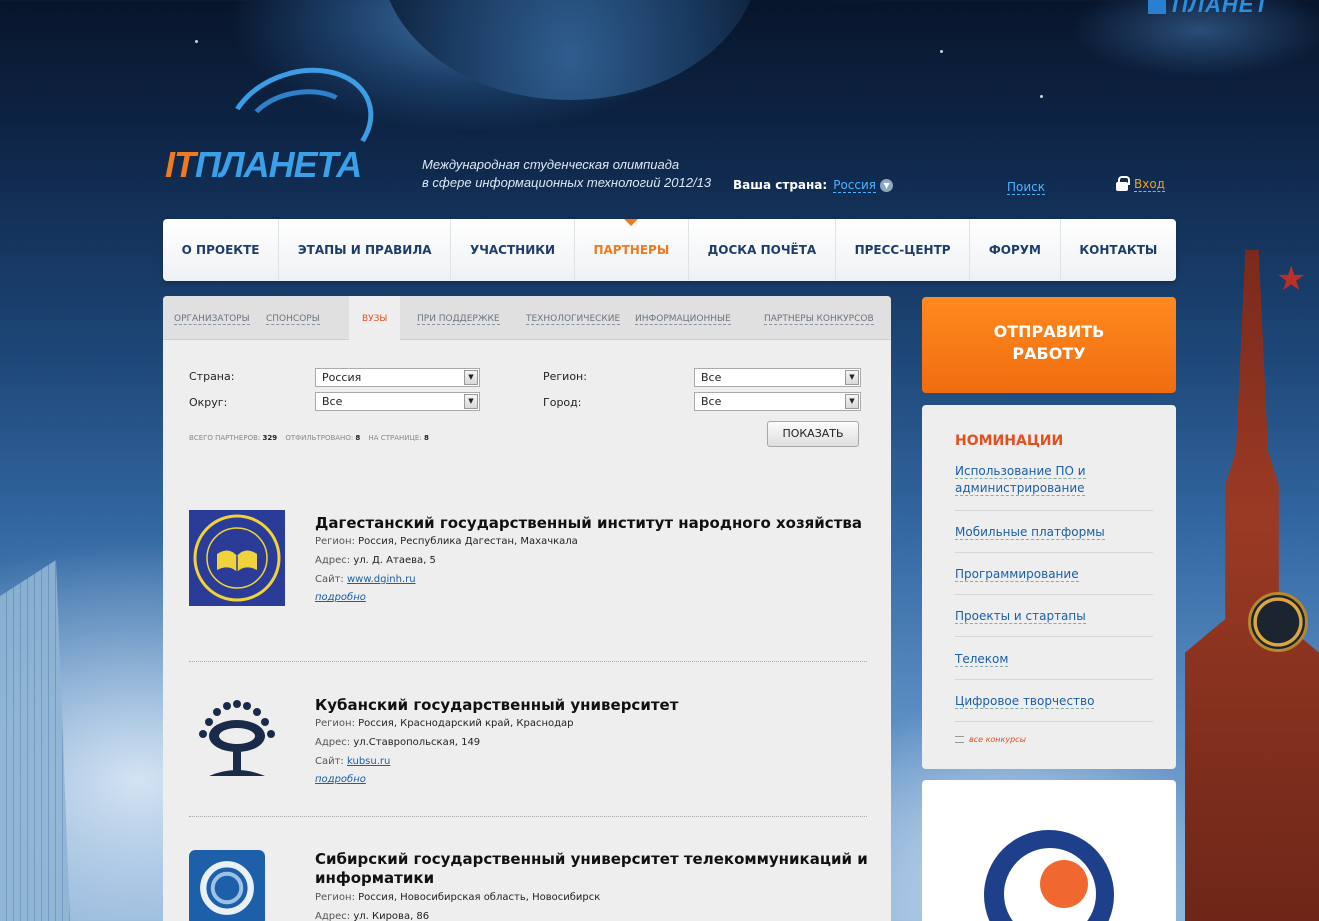  I want to click on subtab-sponsors: СПОНСОРЫ, so click(293, 319).